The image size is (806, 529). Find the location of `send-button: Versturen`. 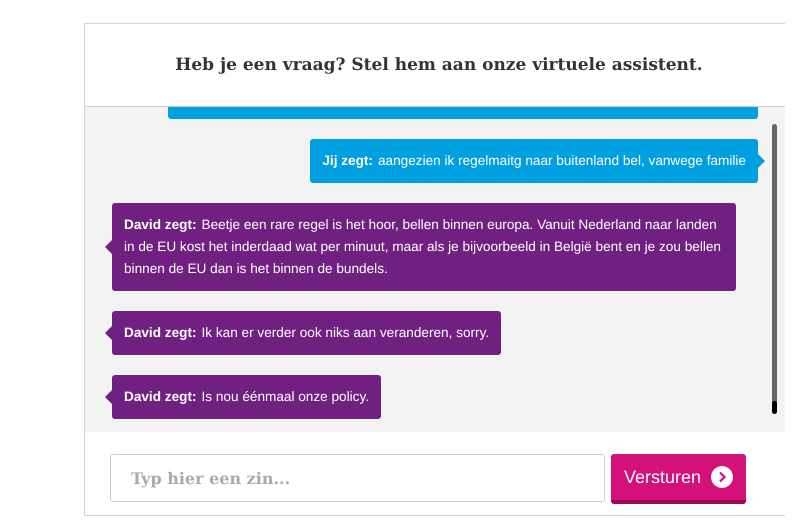

send-button: Versturen is located at coordinates (678, 479).